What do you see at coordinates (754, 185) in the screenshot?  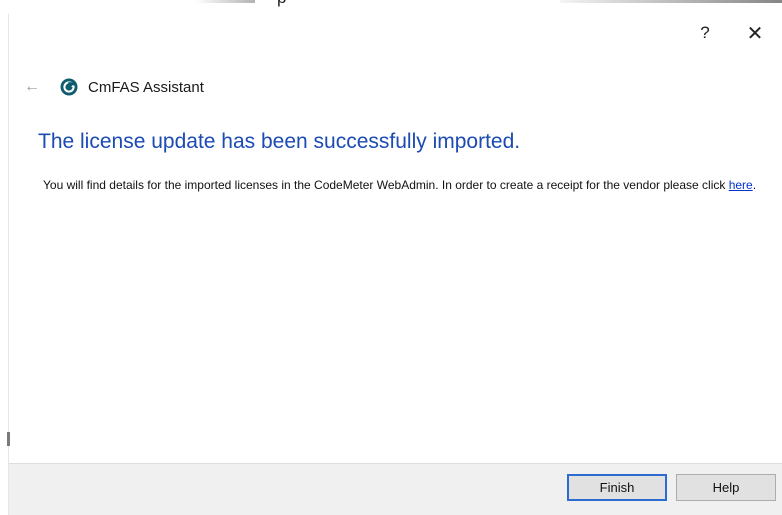 I see `info-text-end: .` at bounding box center [754, 185].